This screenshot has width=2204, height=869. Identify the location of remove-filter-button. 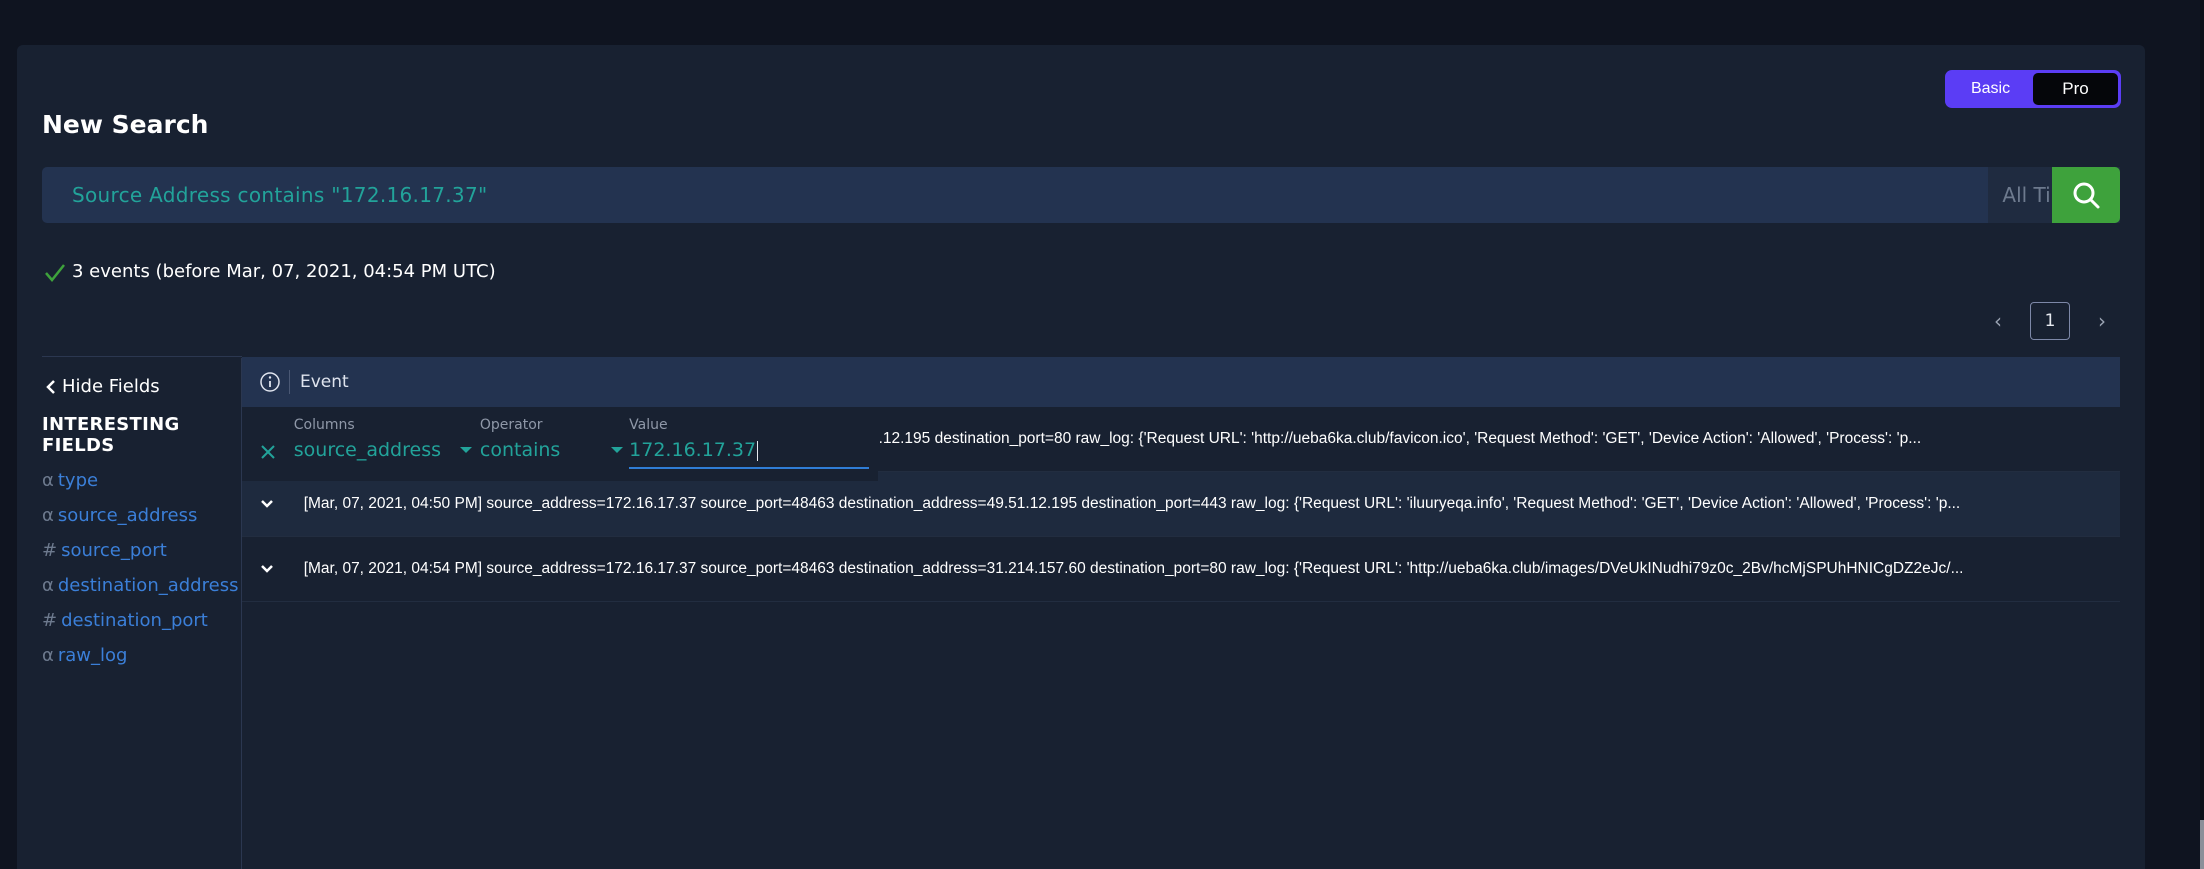
(268, 445).